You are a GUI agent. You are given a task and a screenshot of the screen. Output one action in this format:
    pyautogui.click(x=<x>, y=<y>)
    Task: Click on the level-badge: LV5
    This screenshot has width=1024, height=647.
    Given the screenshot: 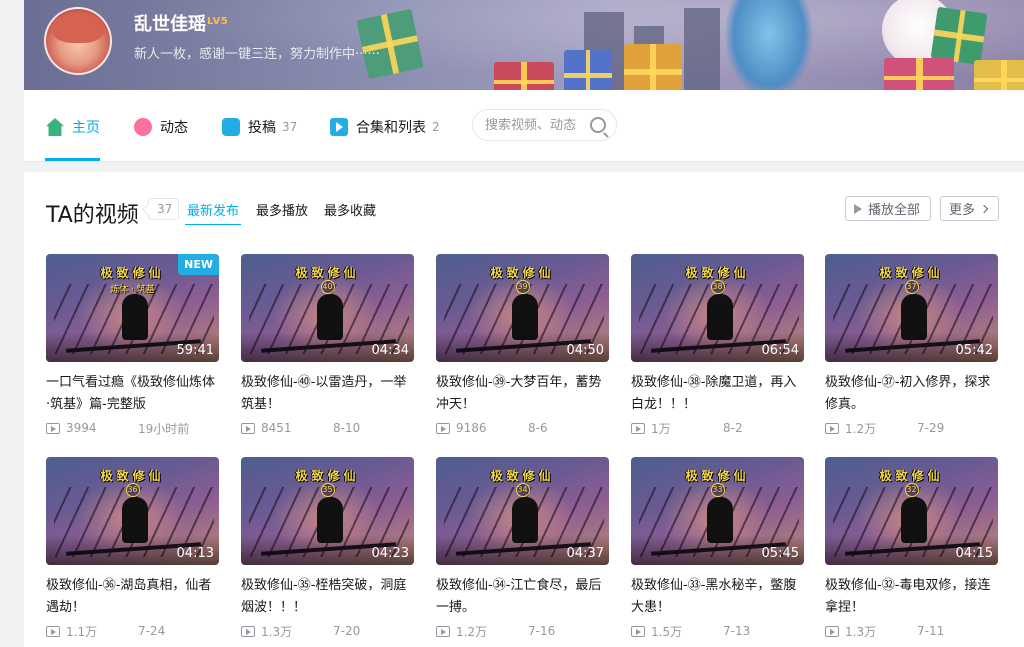 What is the action you would take?
    pyautogui.click(x=218, y=21)
    